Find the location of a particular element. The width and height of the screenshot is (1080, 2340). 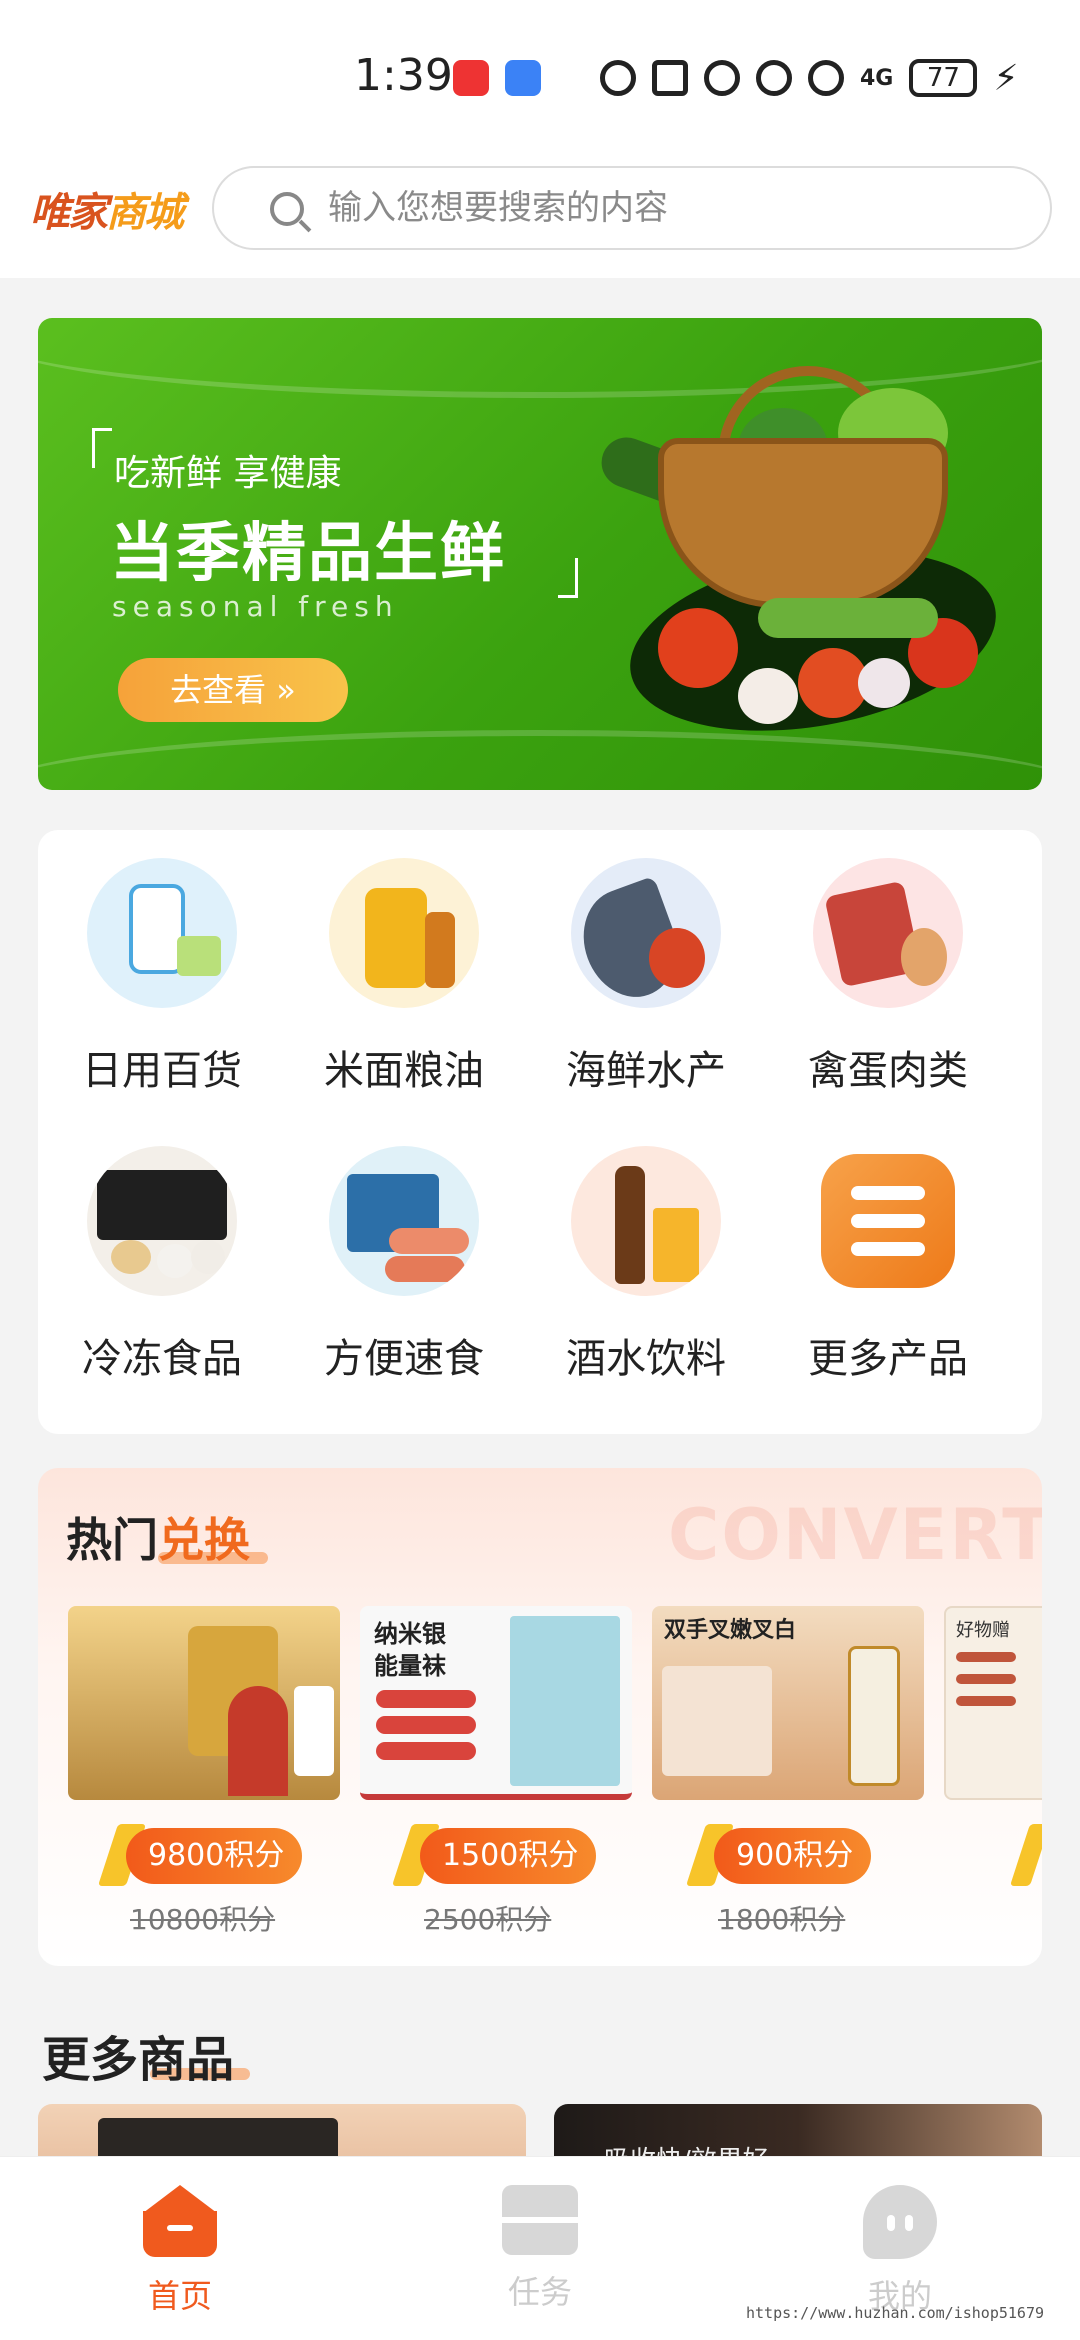

tab-home: 首页 is located at coordinates (180, 2251).